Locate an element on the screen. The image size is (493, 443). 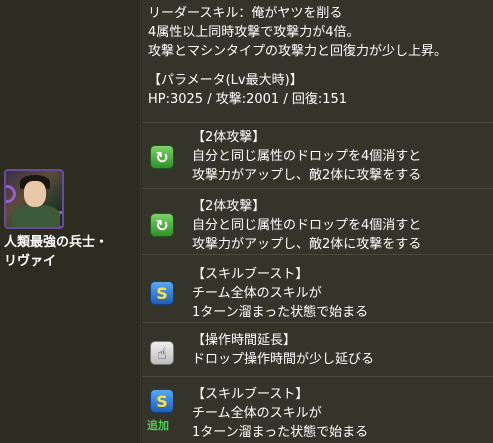
face-shape is located at coordinates (35, 194).